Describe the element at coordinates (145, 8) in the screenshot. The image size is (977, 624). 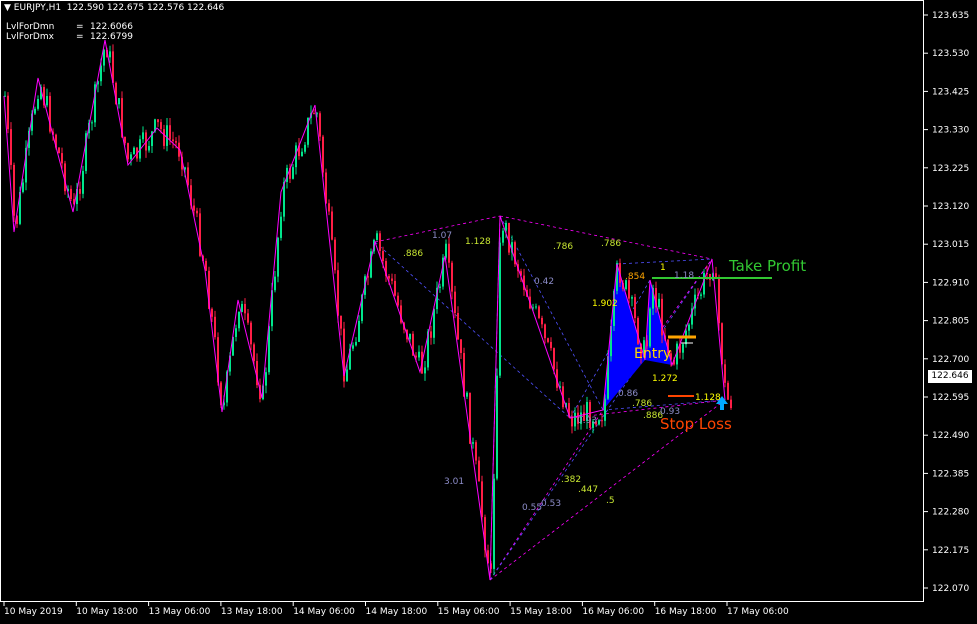
I see `ohlc-values: 122.590 122.675 122.576 122.646` at that location.